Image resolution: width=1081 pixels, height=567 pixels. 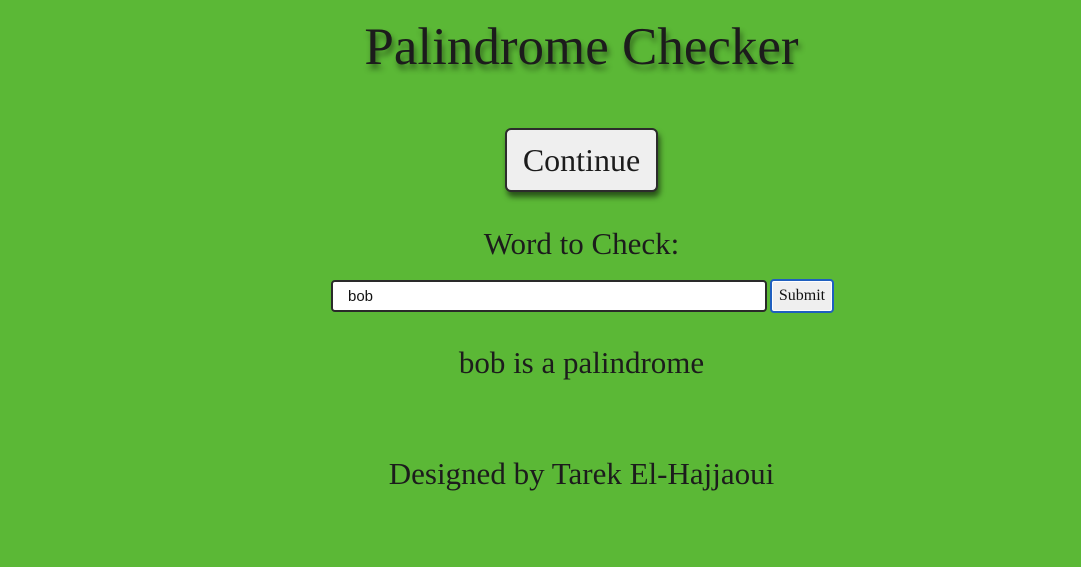 What do you see at coordinates (581, 362) in the screenshot?
I see `result-message: bob is a palindrome` at bounding box center [581, 362].